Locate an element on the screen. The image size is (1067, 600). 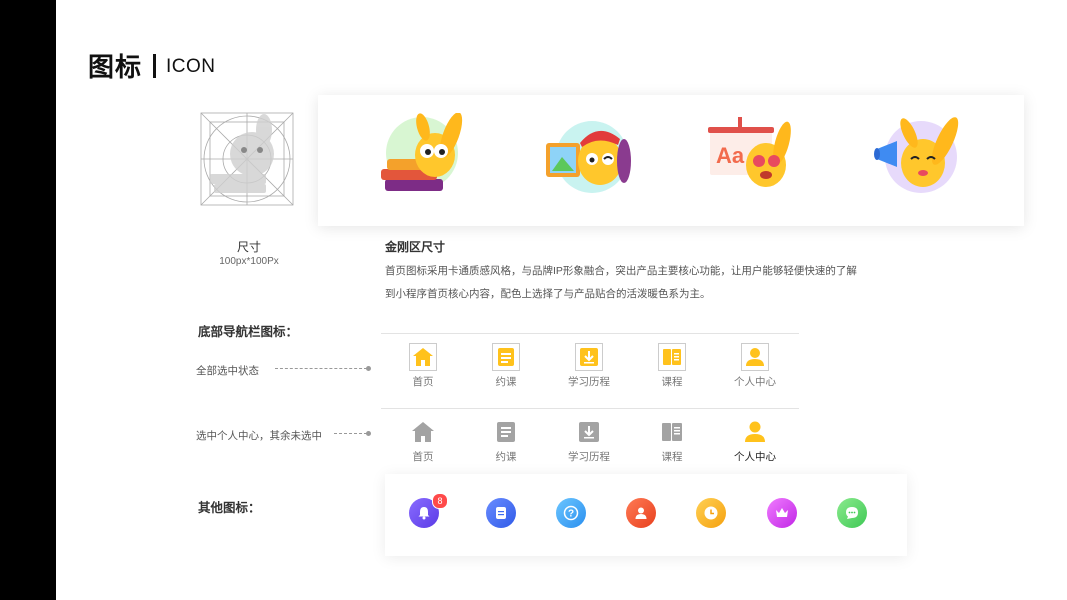
person-button is located at coordinates (641, 513).